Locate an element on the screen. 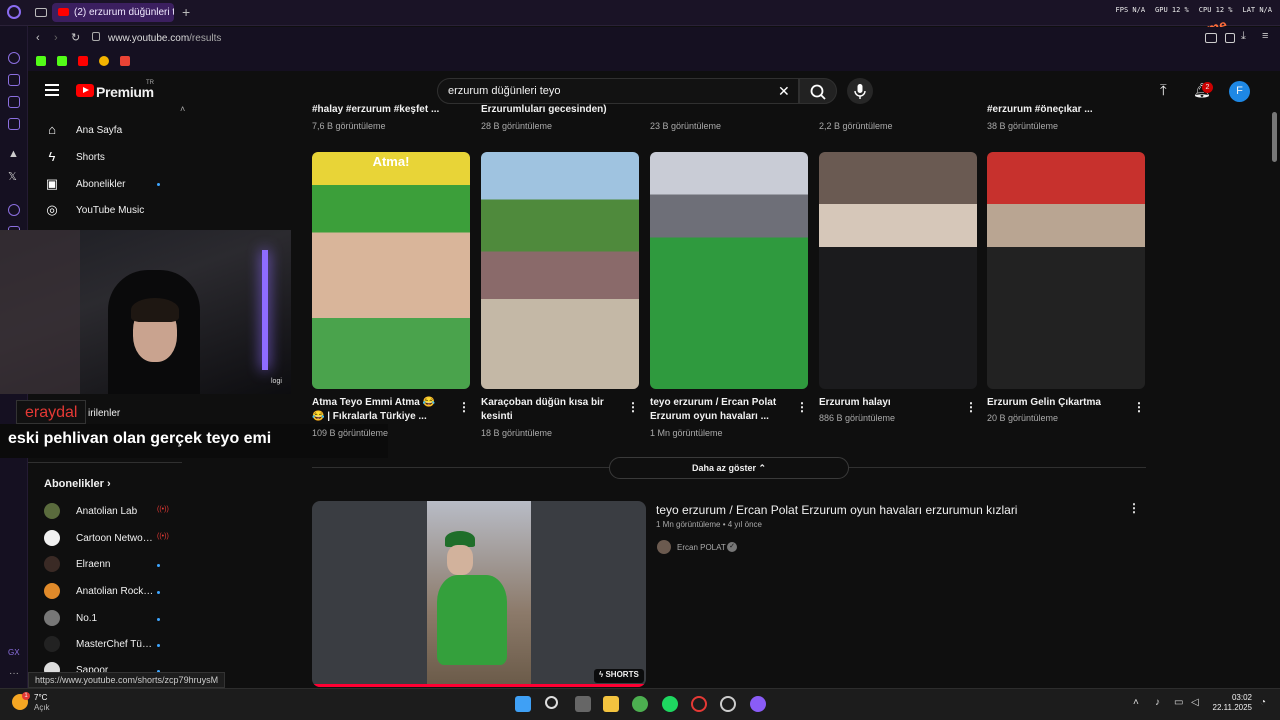  opera-logo-icon is located at coordinates (14, 12).